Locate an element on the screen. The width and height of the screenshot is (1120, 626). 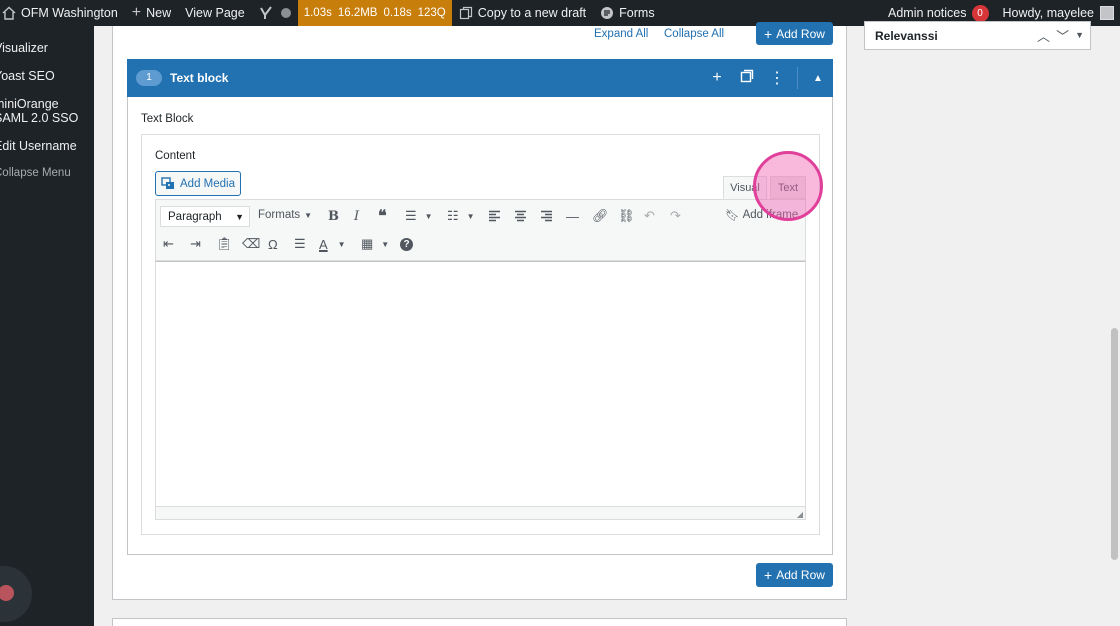
new-label: New is located at coordinates (159, 13).